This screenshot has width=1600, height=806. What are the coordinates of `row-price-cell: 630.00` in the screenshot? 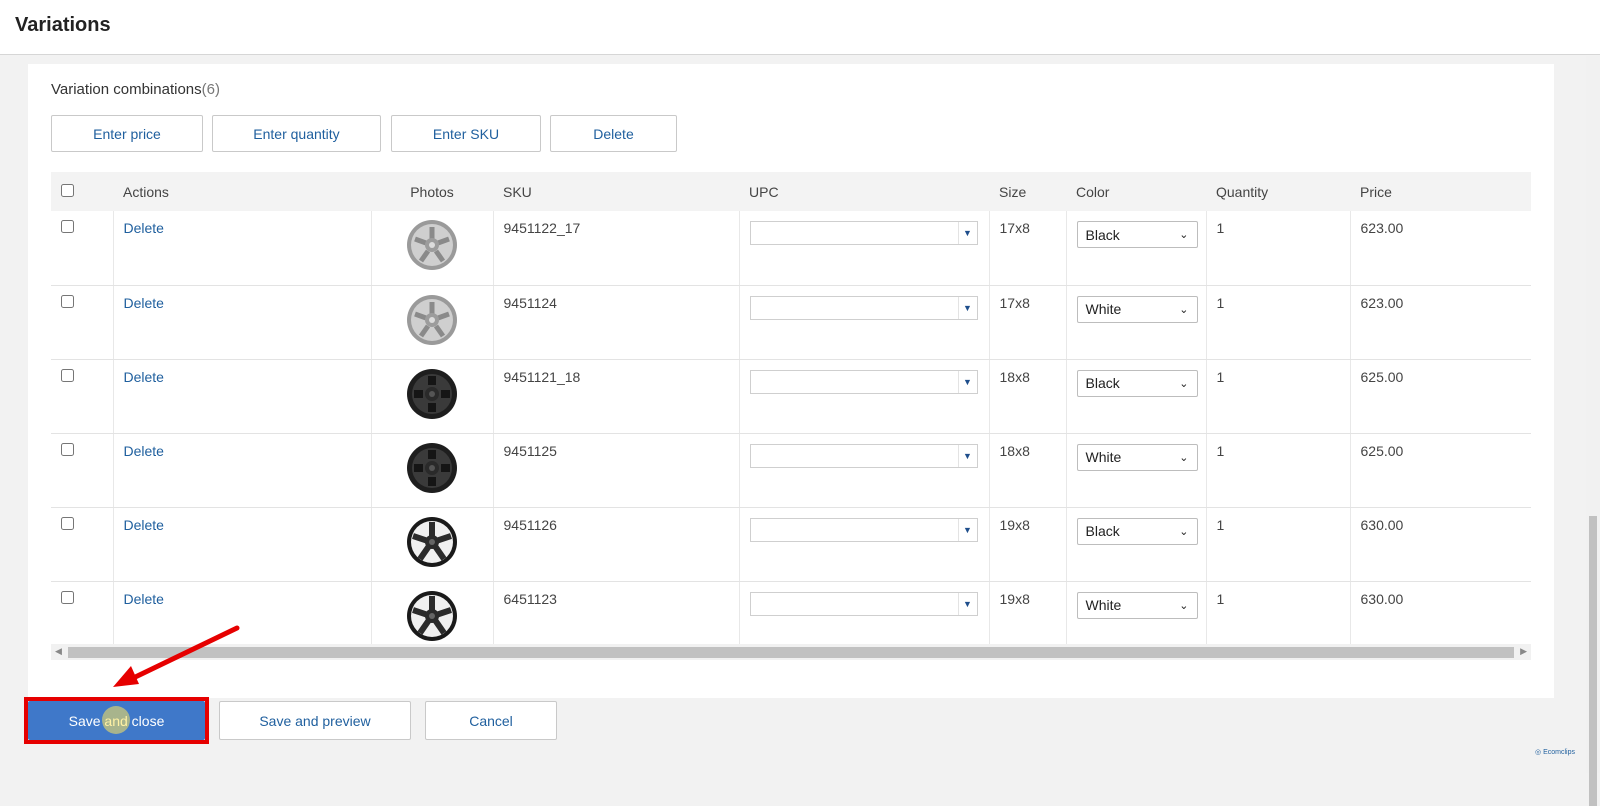 It's located at (1440, 544).